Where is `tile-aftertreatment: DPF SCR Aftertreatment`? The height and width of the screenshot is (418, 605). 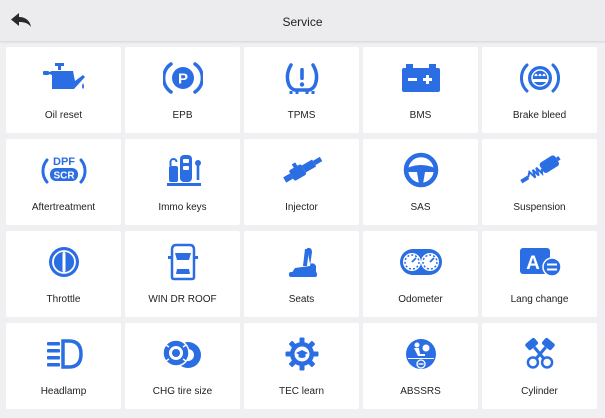
tile-aftertreatment: DPF SCR Aftertreatment is located at coordinates (63, 182).